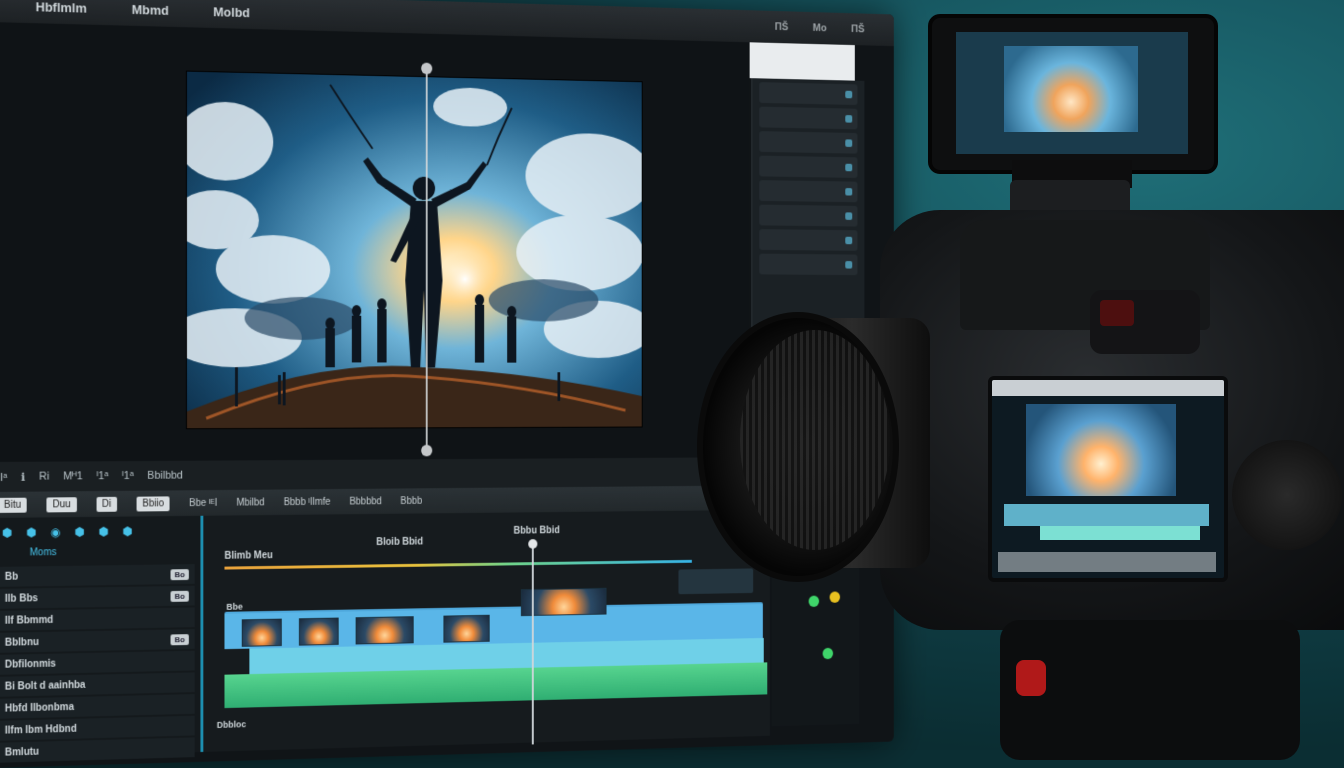  Describe the element at coordinates (97, 641) in the screenshot. I see `track-item: Bblbnu Bo` at that location.